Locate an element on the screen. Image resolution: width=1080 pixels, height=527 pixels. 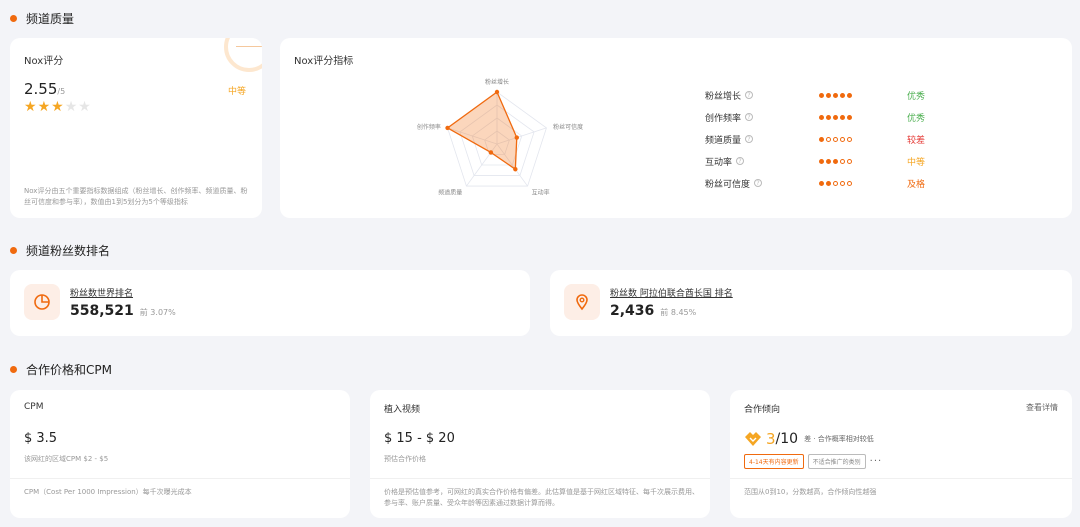
indicator-status: 及格 is located at coordinates (916, 184).